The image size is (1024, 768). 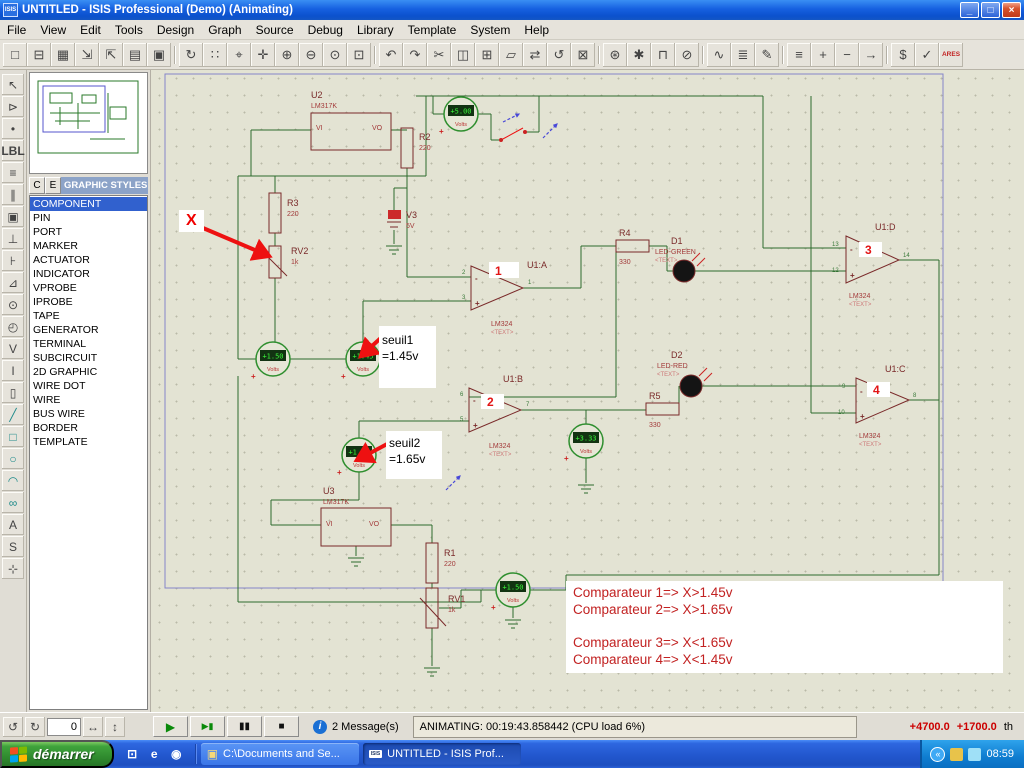 What do you see at coordinates (88, 274) in the screenshot?
I see `selector-item-indicator: INDICATOR` at bounding box center [88, 274].